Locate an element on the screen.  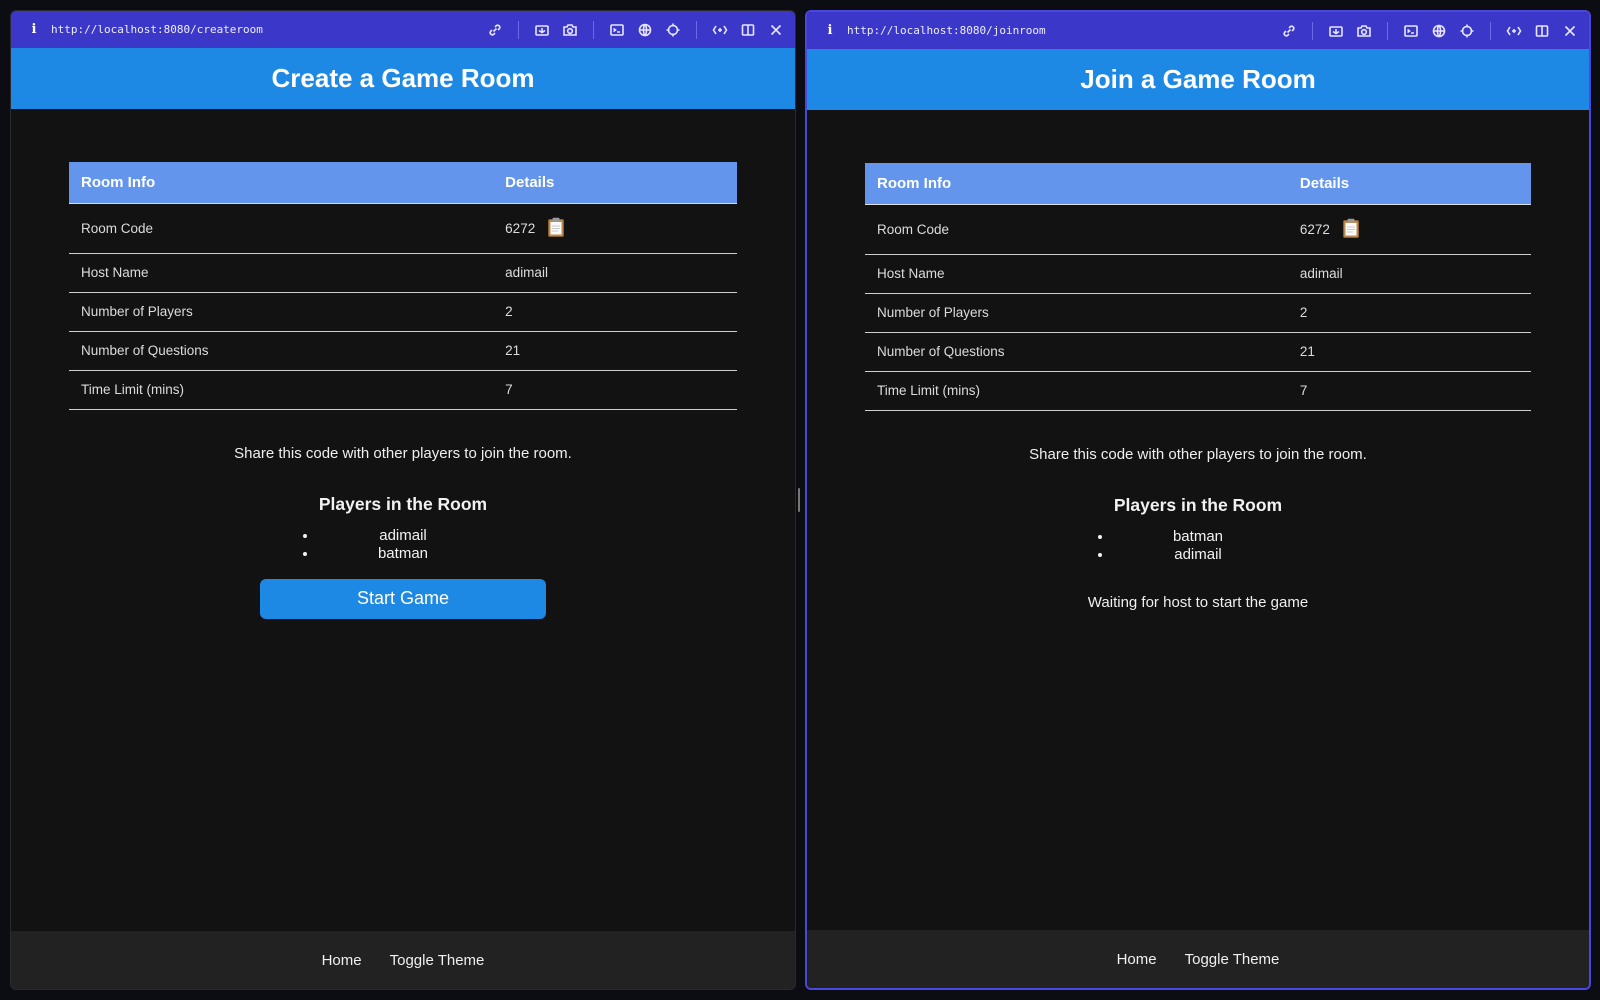
page-title: Join a Game Room is located at coordinates (1198, 79).